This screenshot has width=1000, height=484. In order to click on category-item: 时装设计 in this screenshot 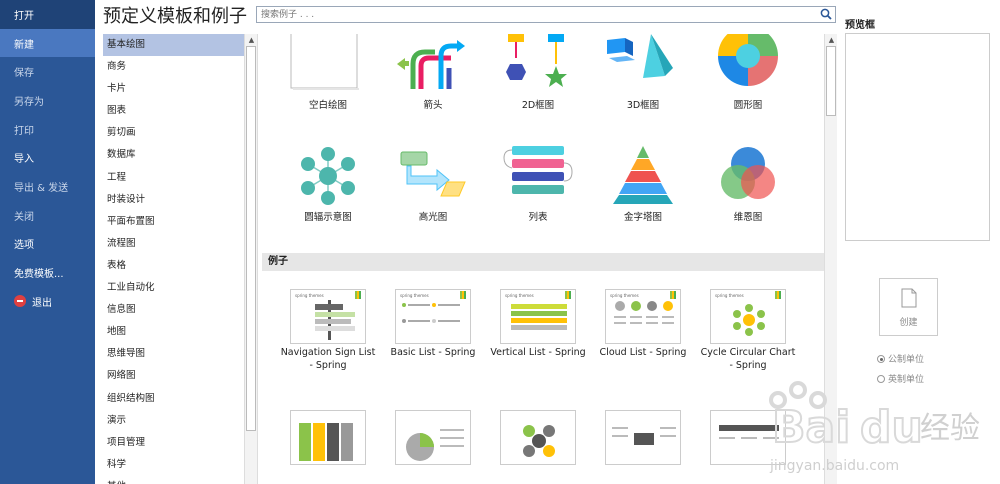, I will do `click(180, 200)`.